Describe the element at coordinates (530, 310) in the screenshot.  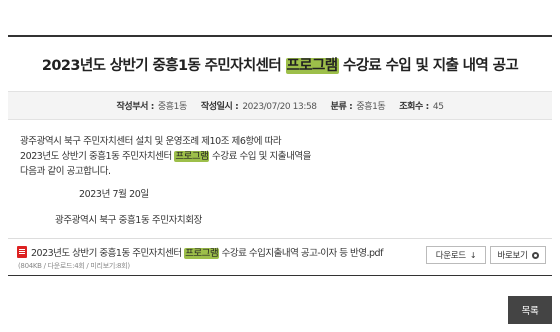
I see `list-button: 목록` at that location.